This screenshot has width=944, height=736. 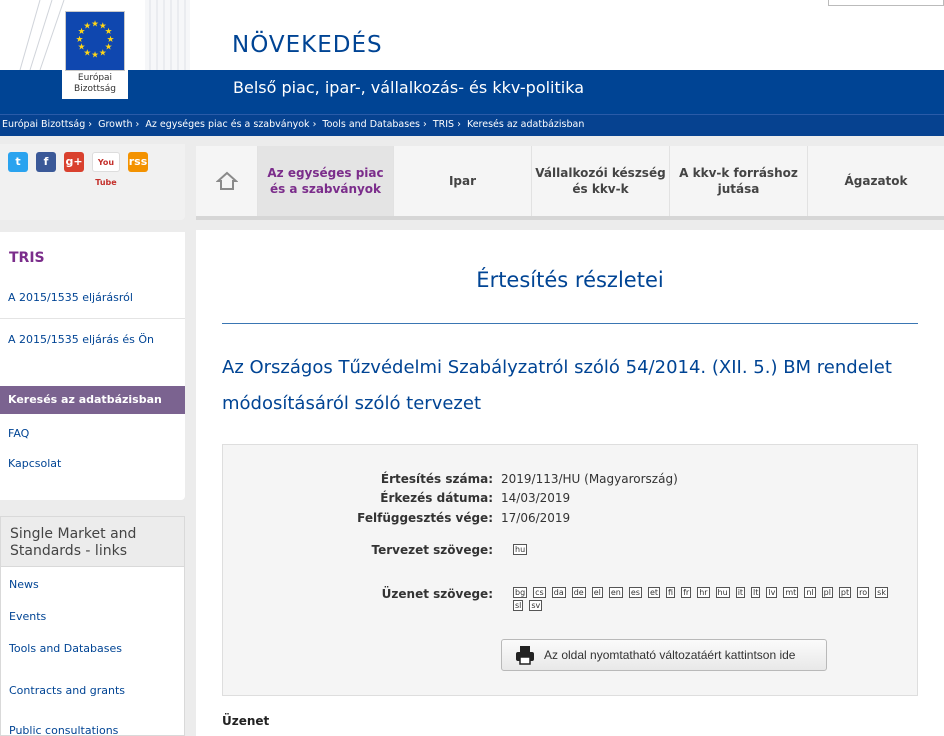 I want to click on language-link-da: da, so click(x=558, y=592).